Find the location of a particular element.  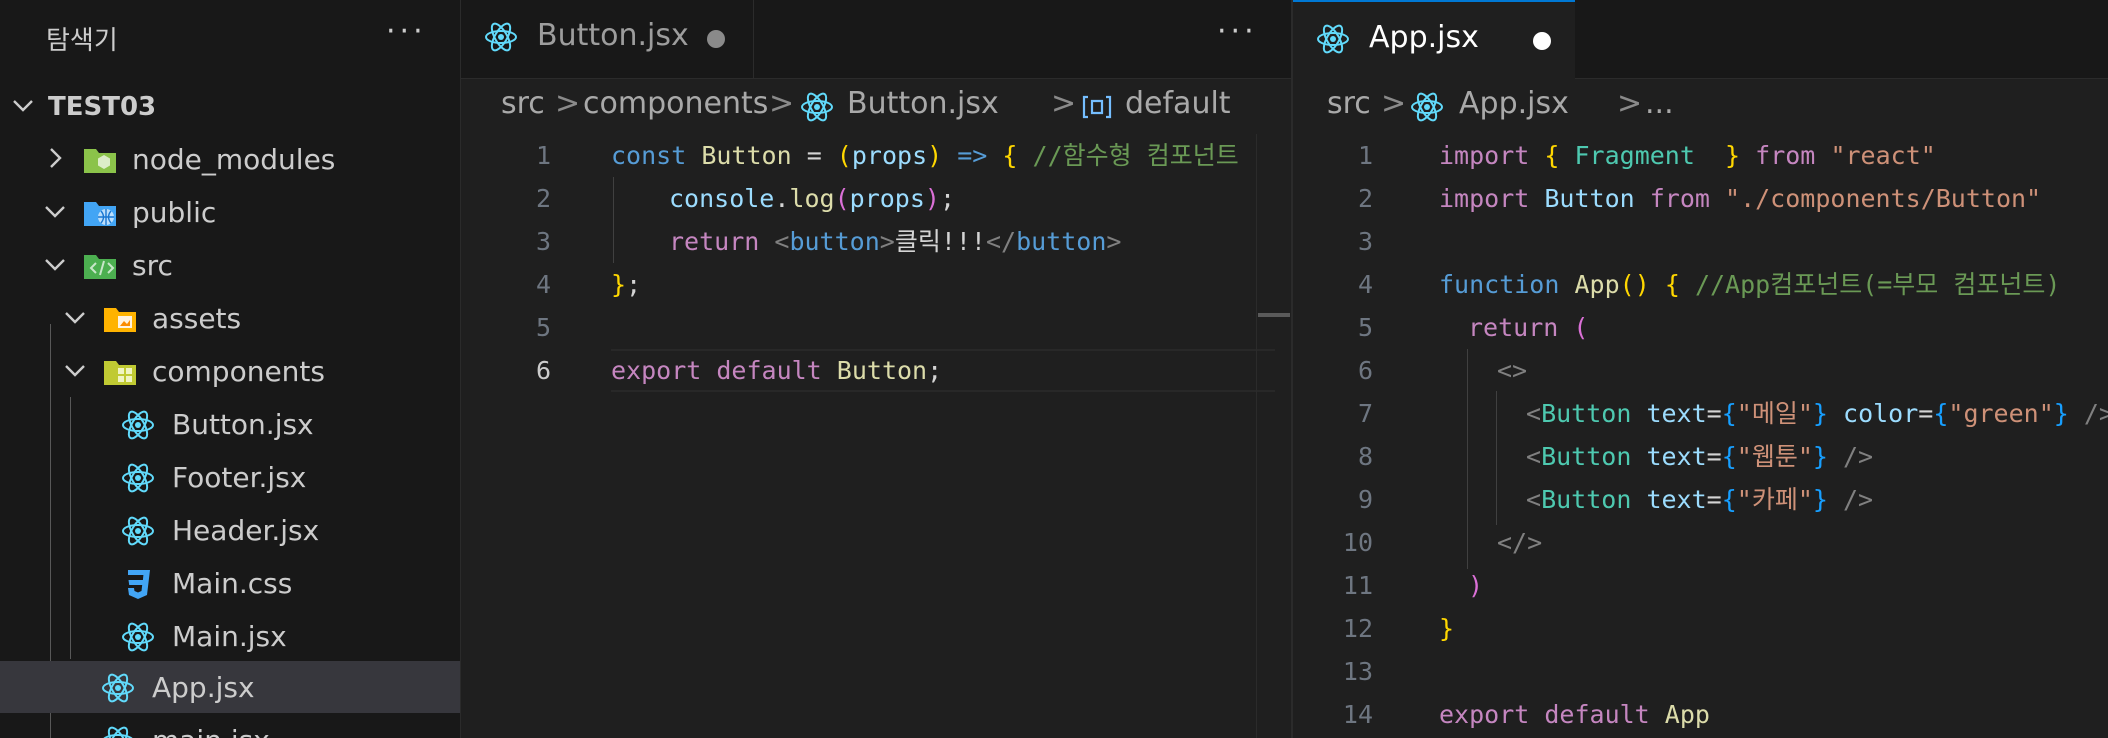

tree-item-footer-jsx: Footer.jsx is located at coordinates (230, 477).